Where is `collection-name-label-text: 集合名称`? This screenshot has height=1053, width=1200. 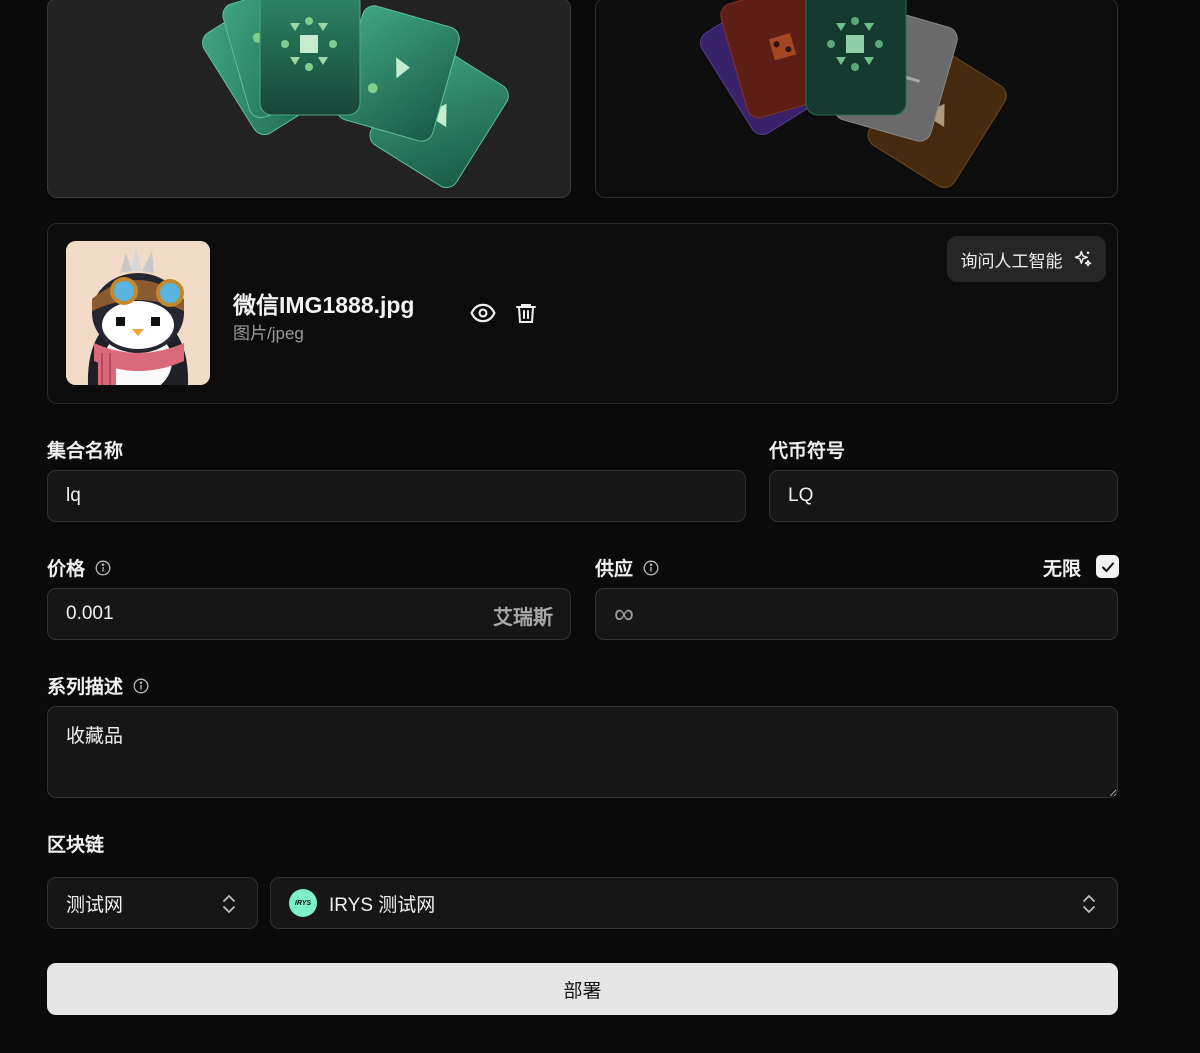 collection-name-label-text: 集合名称 is located at coordinates (85, 451).